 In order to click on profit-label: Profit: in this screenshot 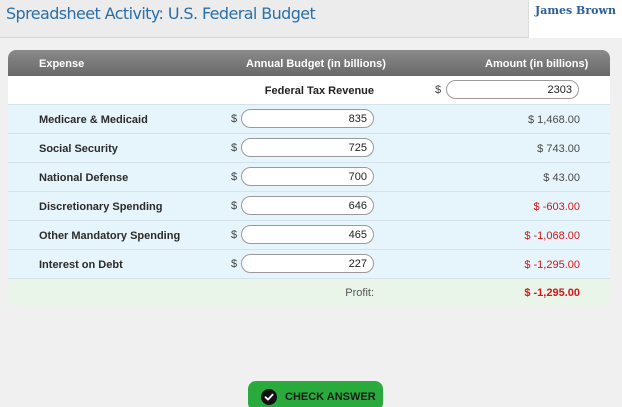, I will do `click(359, 293)`.